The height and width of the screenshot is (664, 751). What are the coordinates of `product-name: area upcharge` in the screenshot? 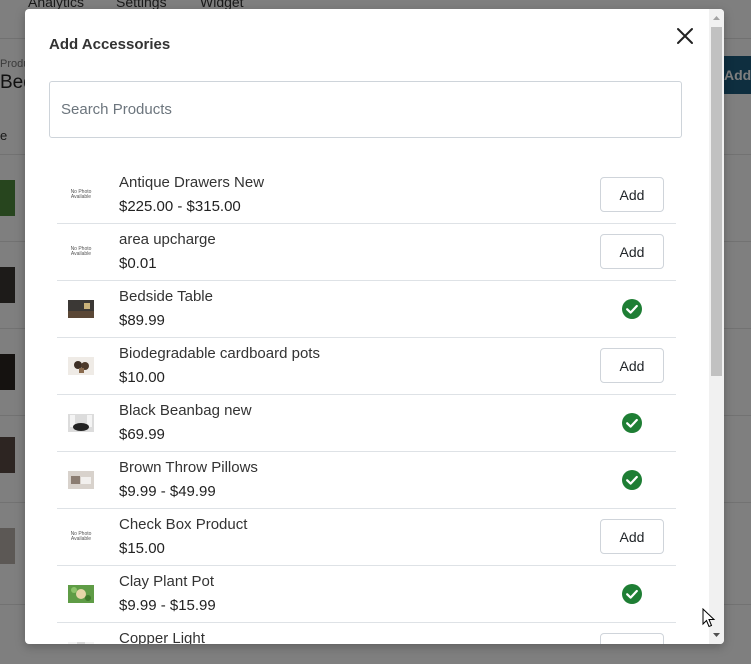 It's located at (167, 239).